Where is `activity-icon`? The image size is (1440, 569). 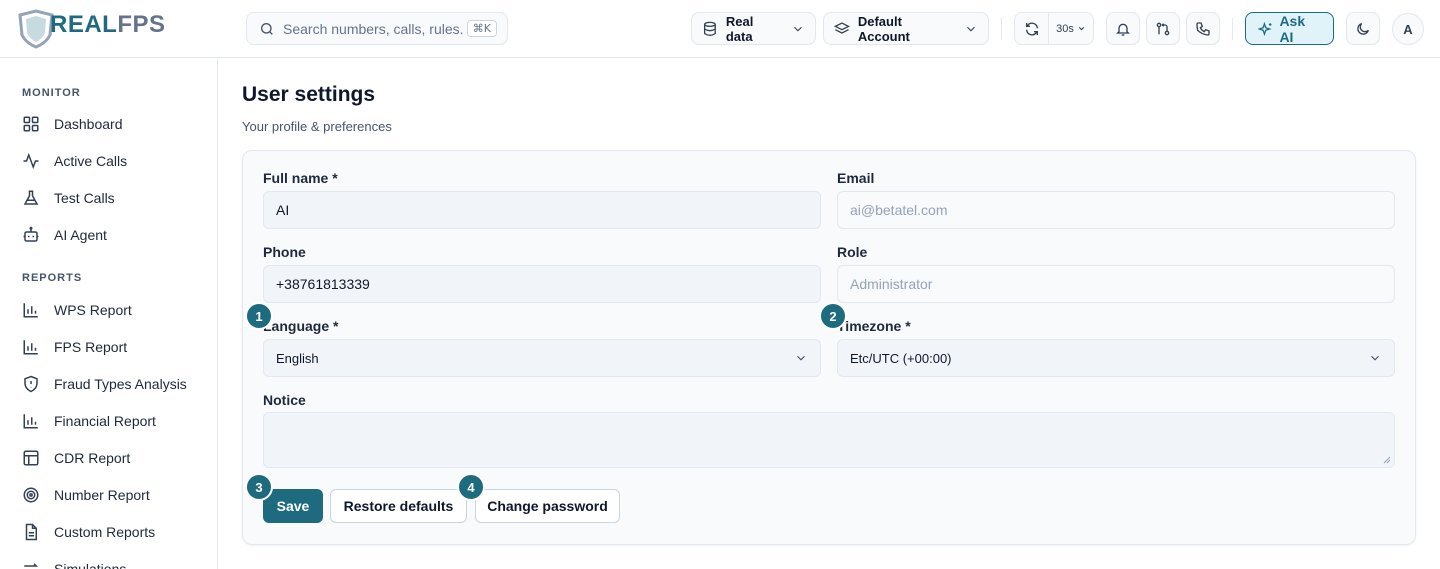 activity-icon is located at coordinates (31, 161).